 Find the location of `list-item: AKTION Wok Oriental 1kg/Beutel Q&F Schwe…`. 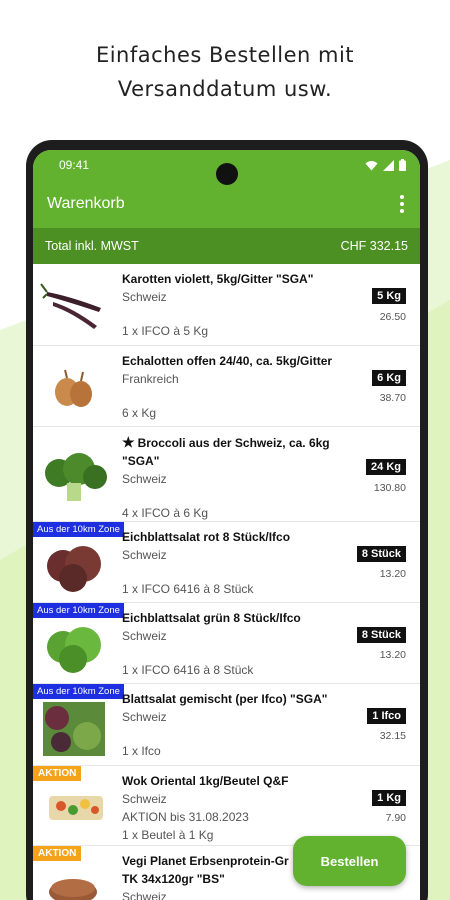

list-item: AKTION Wok Oriental 1kg/Beutel Q&F Schwe… is located at coordinates (226, 806).